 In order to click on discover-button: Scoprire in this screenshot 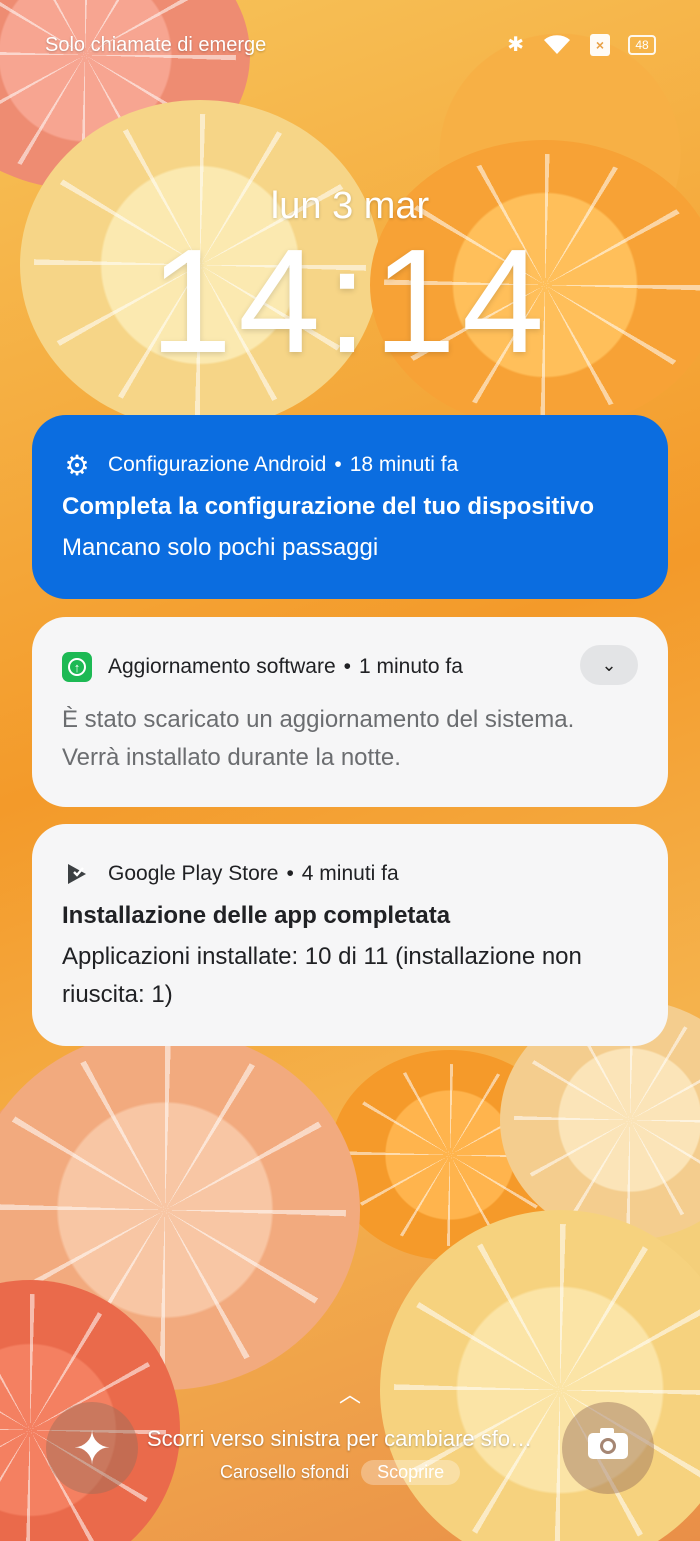, I will do `click(411, 1472)`.